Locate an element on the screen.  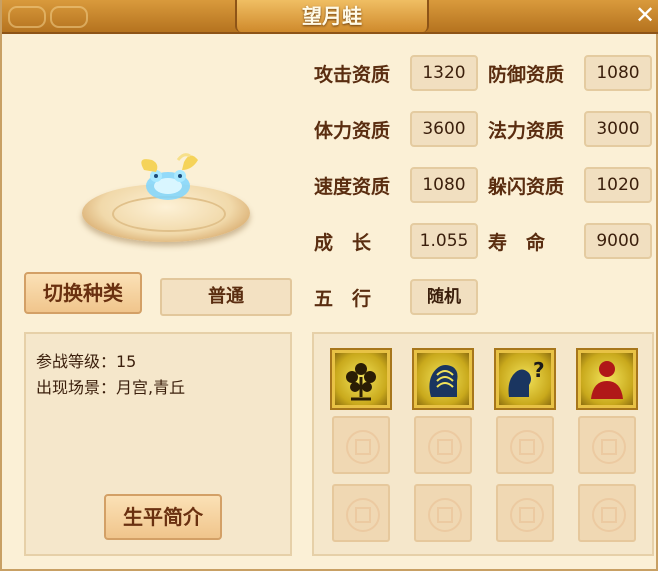
window-title: 望月蛙 is located at coordinates (332, 16).